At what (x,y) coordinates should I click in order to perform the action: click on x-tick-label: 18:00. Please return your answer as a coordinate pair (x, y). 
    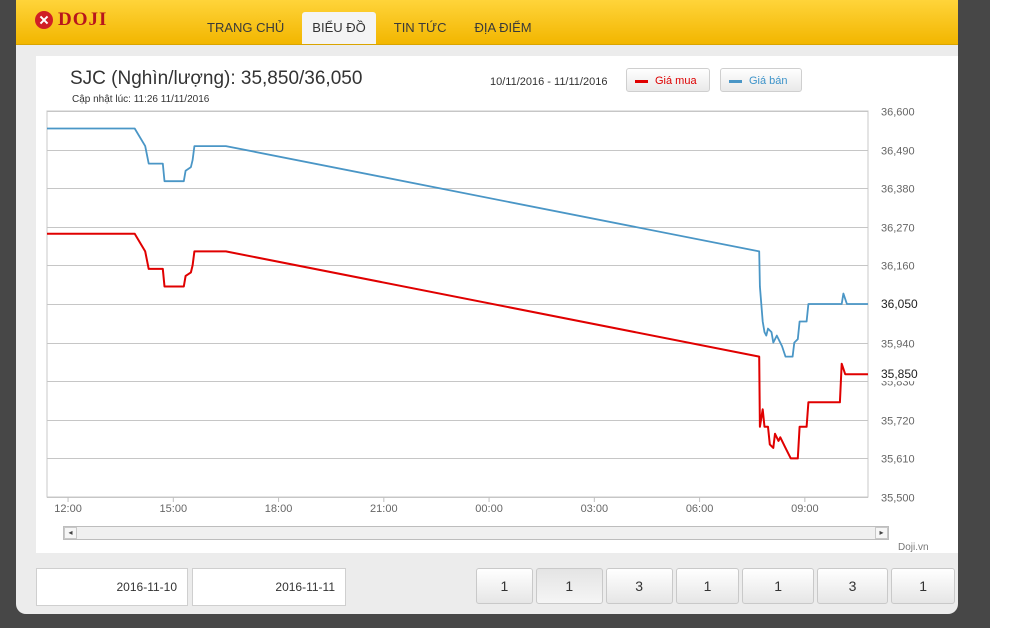
    Looking at the image, I should click on (279, 509).